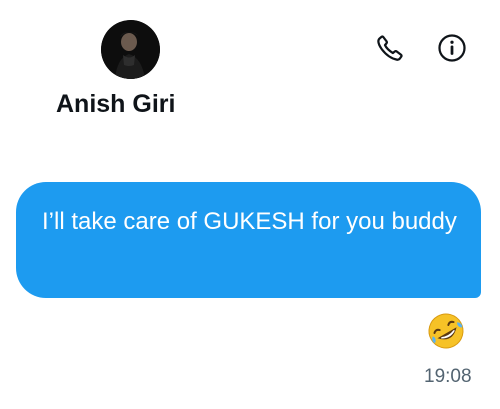 This screenshot has height=409, width=500. I want to click on message-timestamp: 19:08, so click(448, 376).